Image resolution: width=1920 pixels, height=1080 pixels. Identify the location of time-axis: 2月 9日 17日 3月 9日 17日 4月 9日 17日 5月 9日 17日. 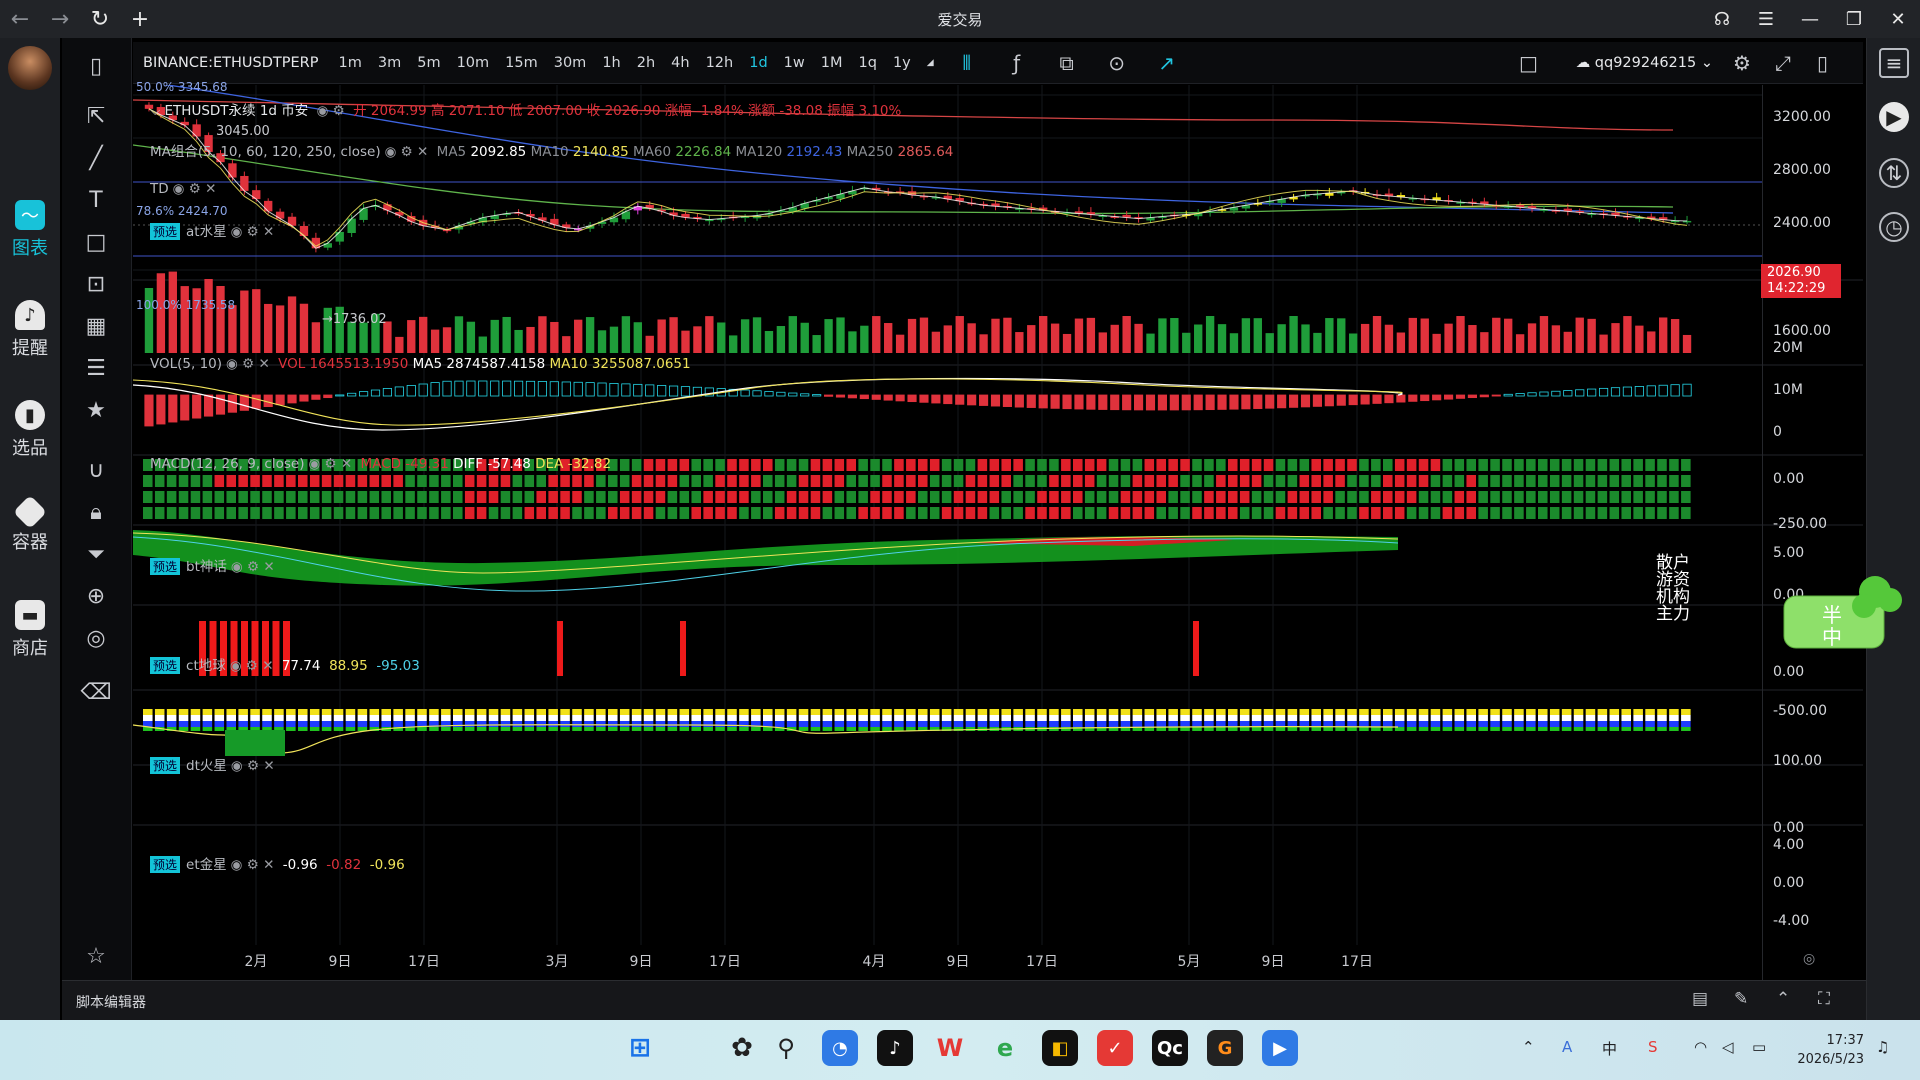
(948, 962).